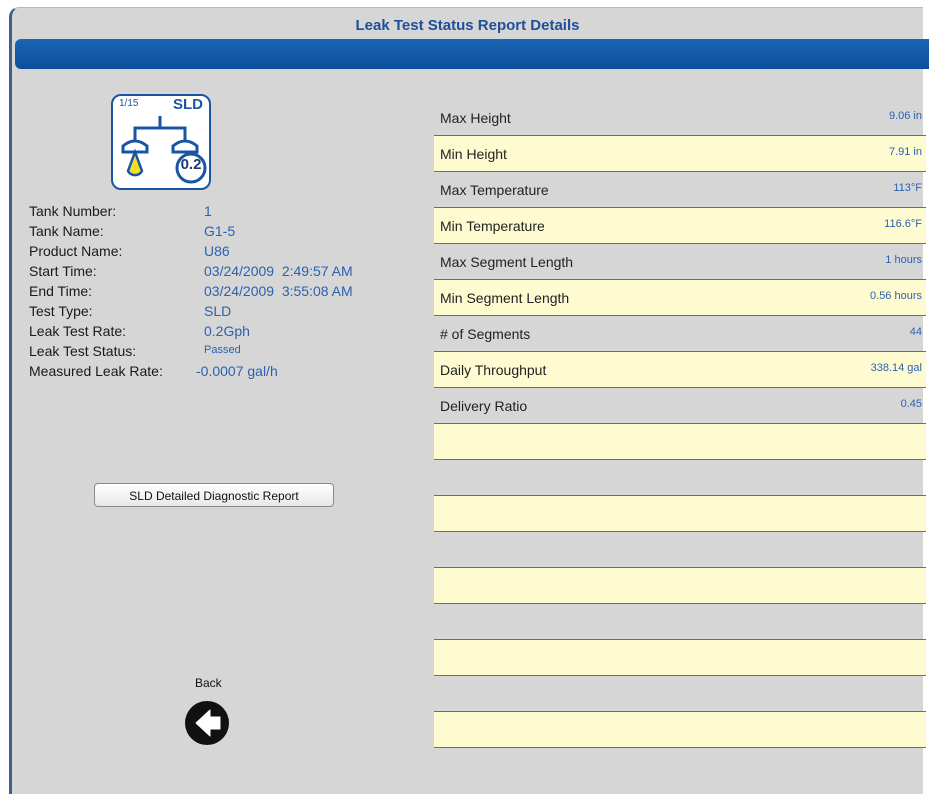 The image size is (929, 798). Describe the element at coordinates (222, 350) in the screenshot. I see `status-badge: Passed` at that location.